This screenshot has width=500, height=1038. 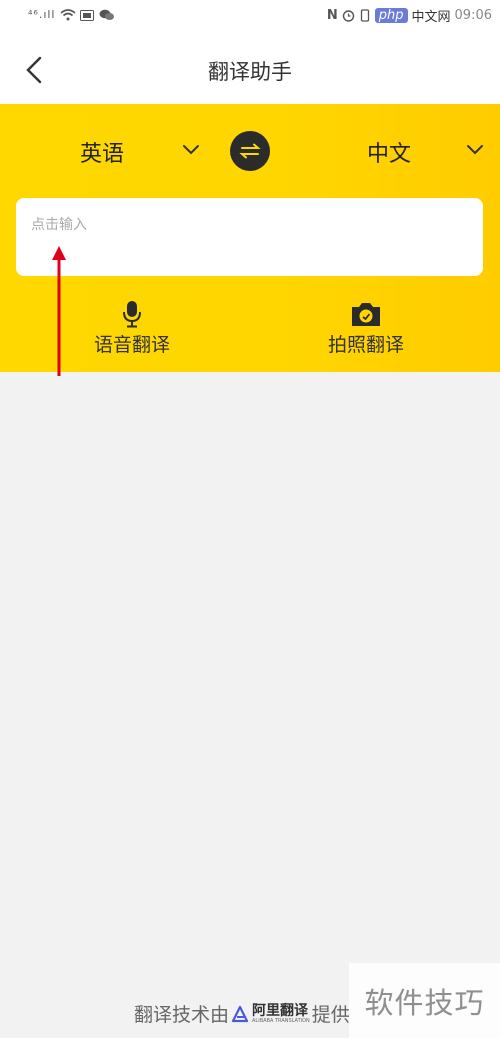 What do you see at coordinates (424, 1000) in the screenshot?
I see `watermark: 软件技巧` at bounding box center [424, 1000].